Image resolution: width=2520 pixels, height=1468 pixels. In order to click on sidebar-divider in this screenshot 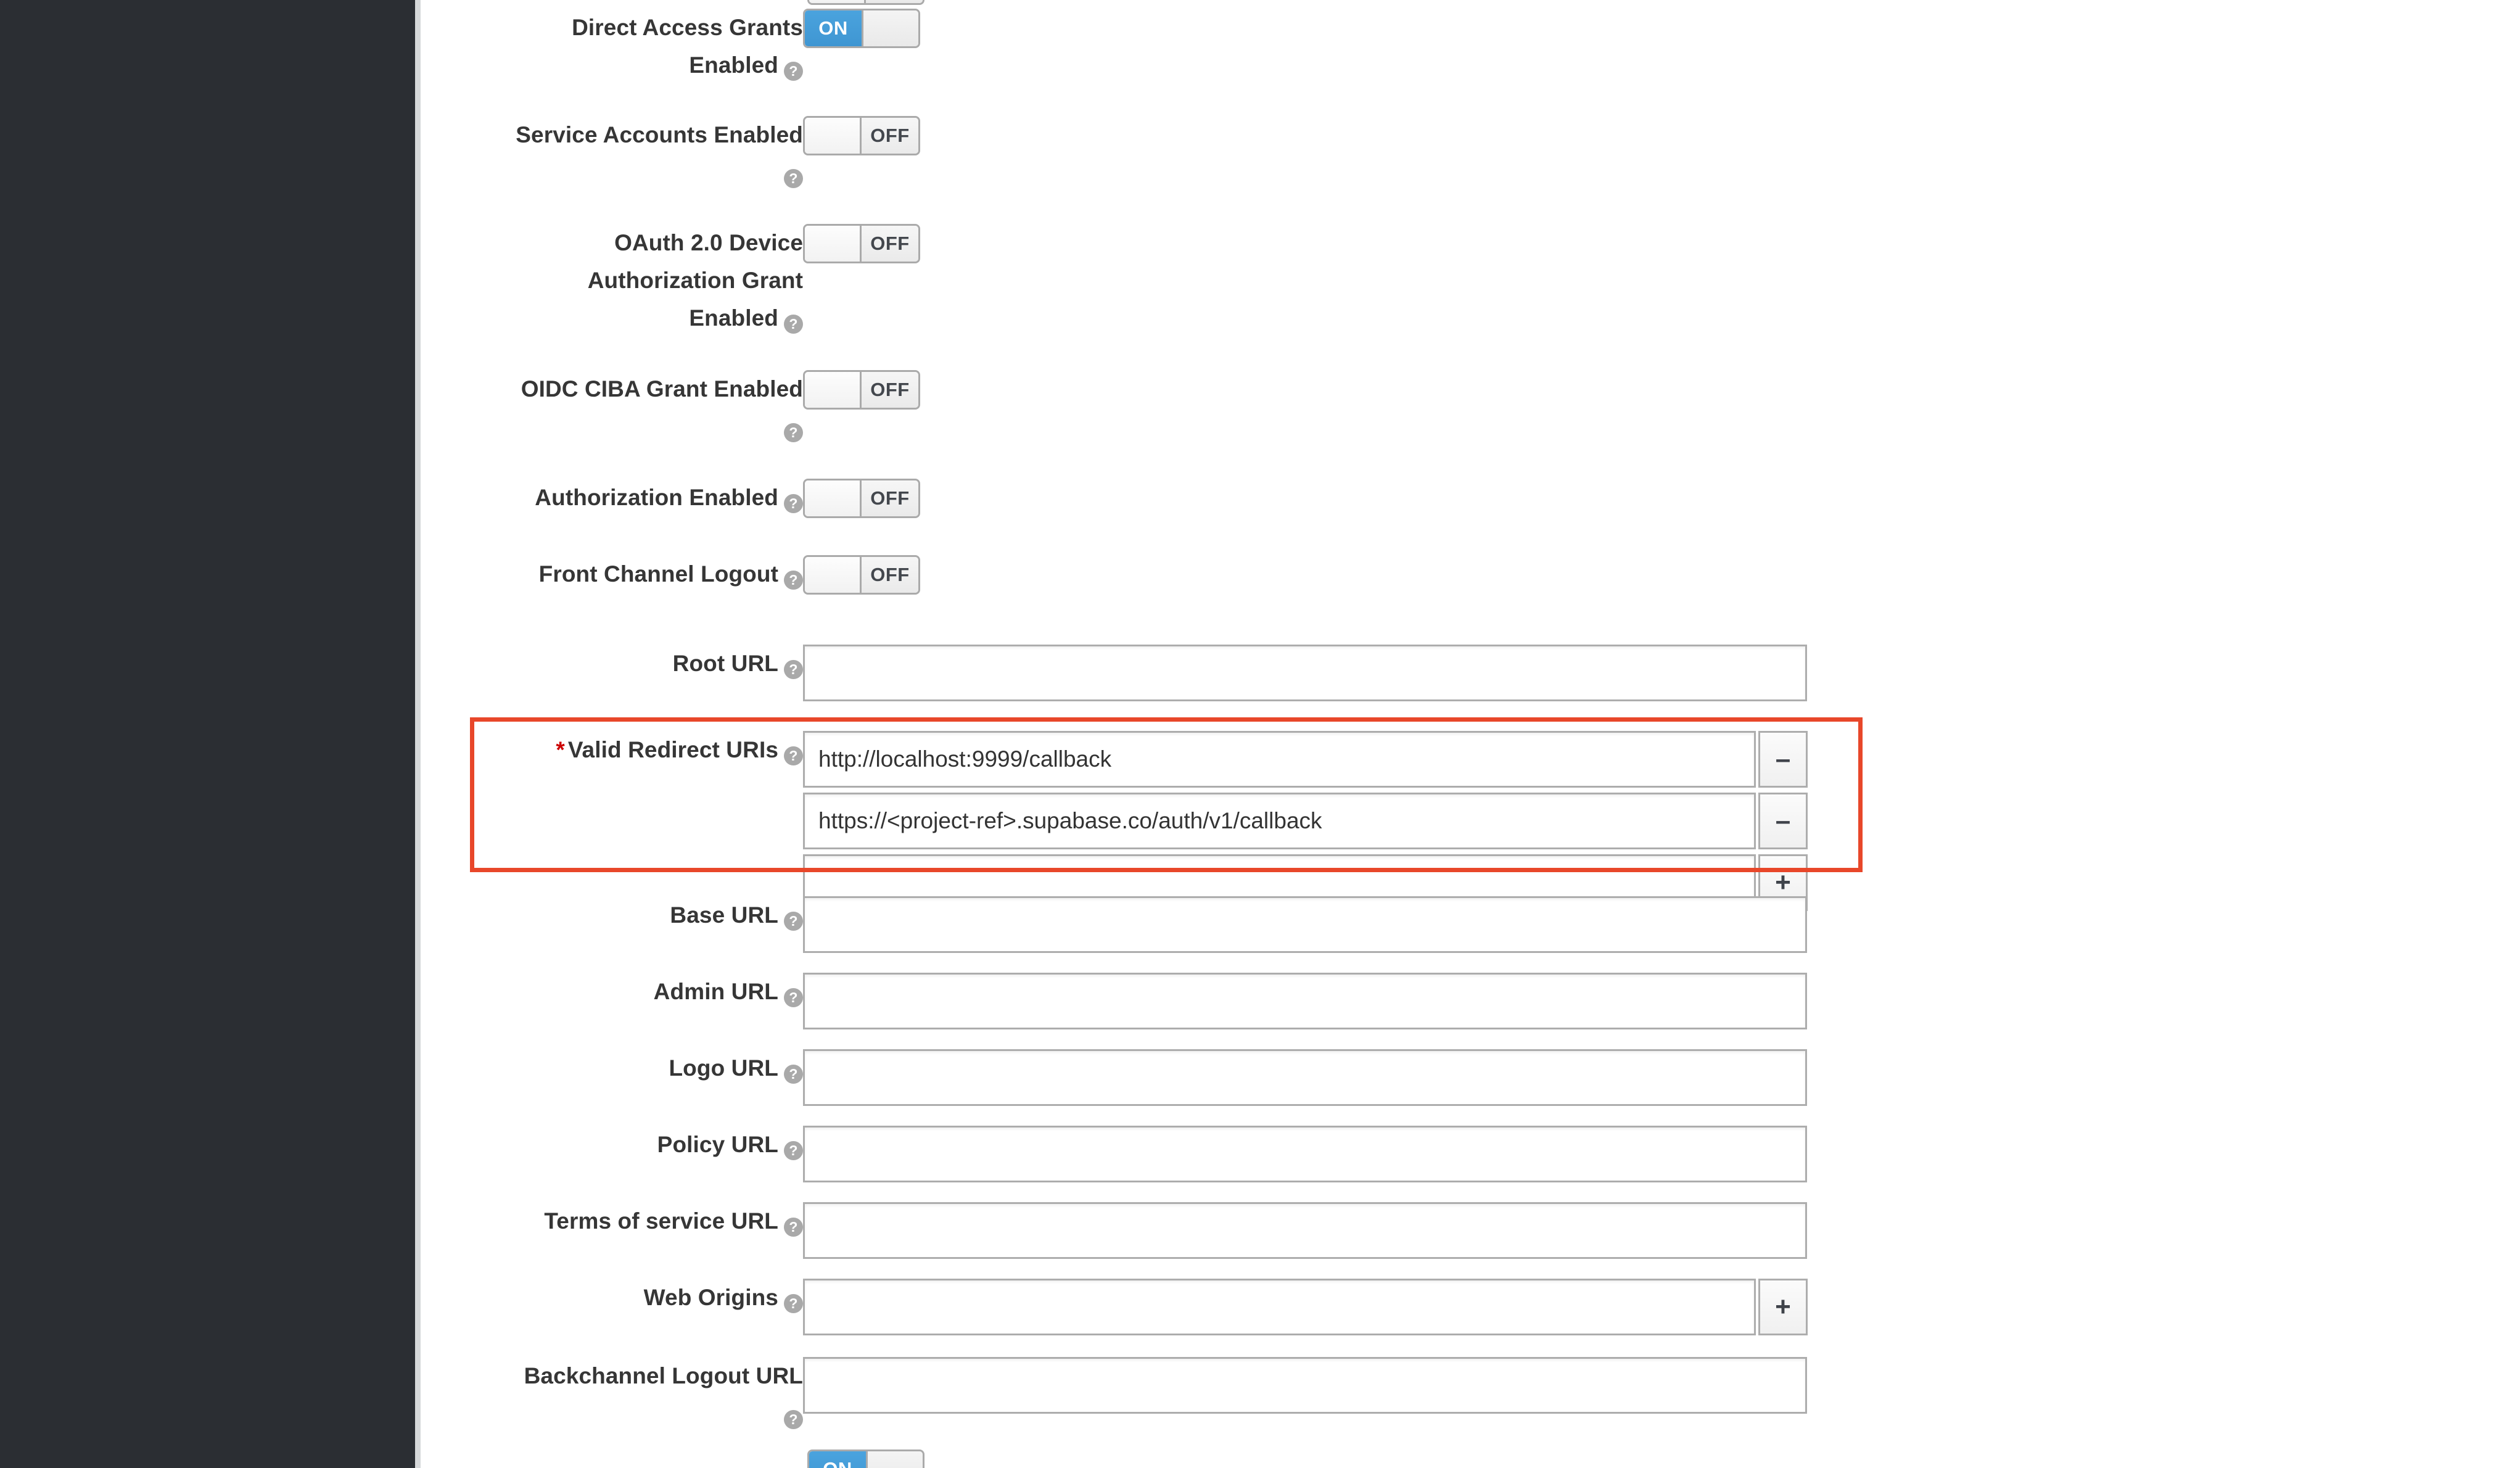, I will do `click(418, 734)`.